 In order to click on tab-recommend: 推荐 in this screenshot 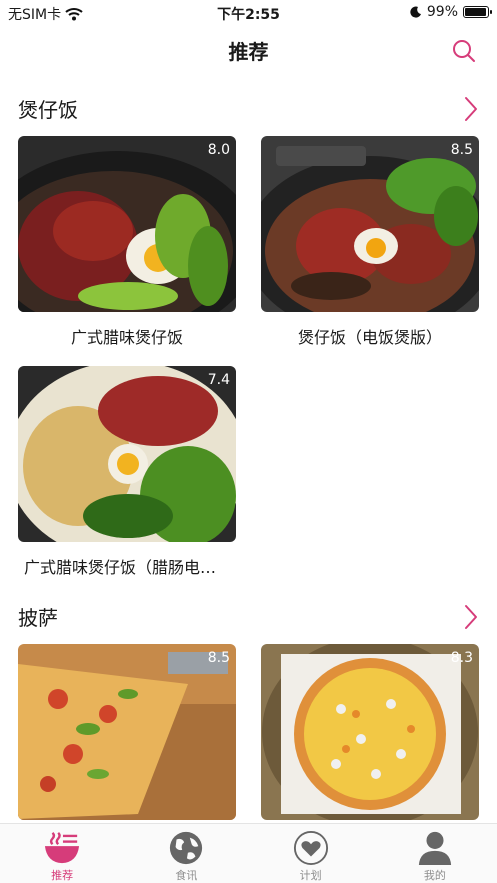, I will do `click(62, 853)`.